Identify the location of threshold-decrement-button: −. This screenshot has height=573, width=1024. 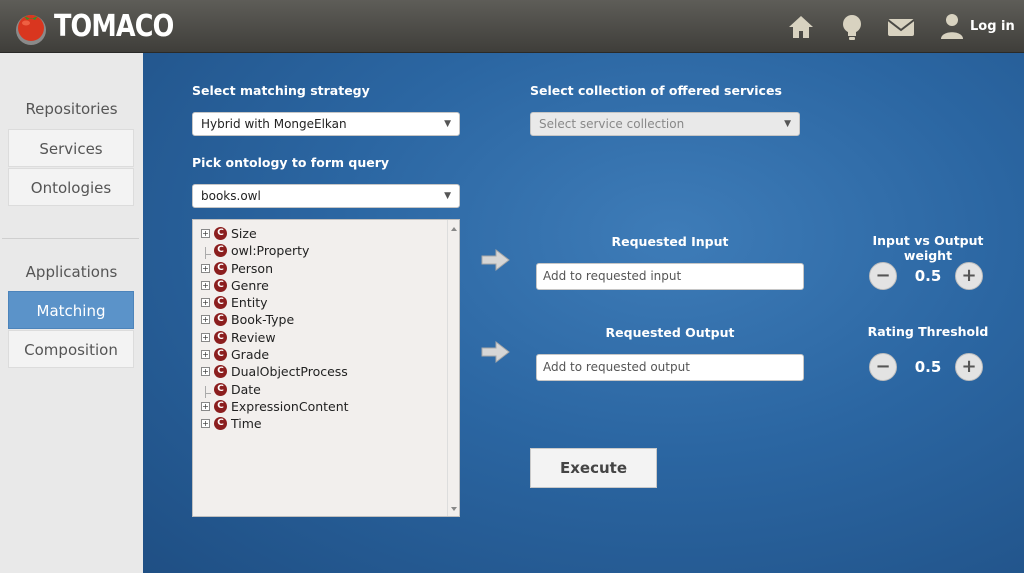
(883, 367).